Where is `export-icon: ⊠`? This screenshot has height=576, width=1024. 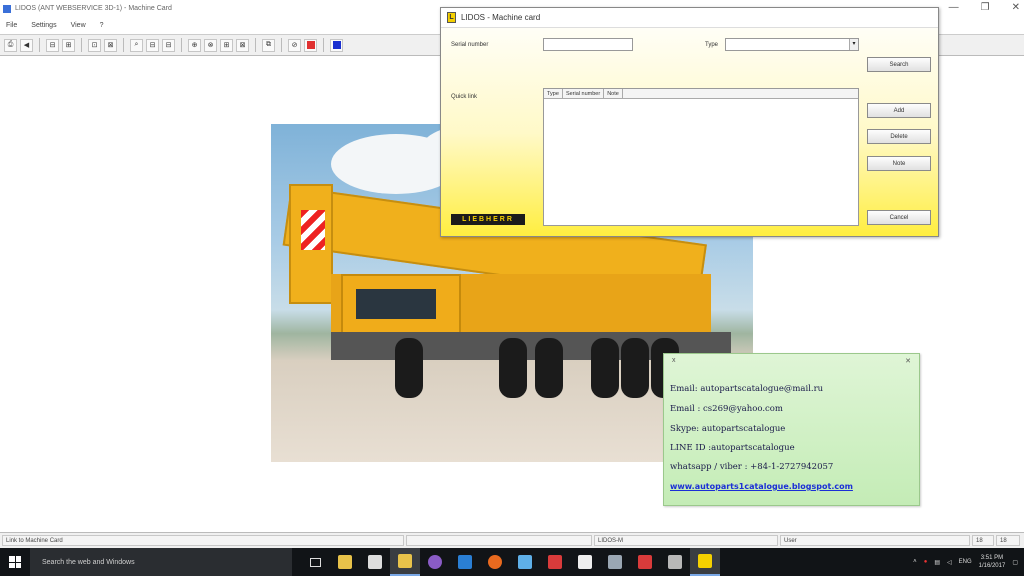 export-icon: ⊠ is located at coordinates (242, 45).